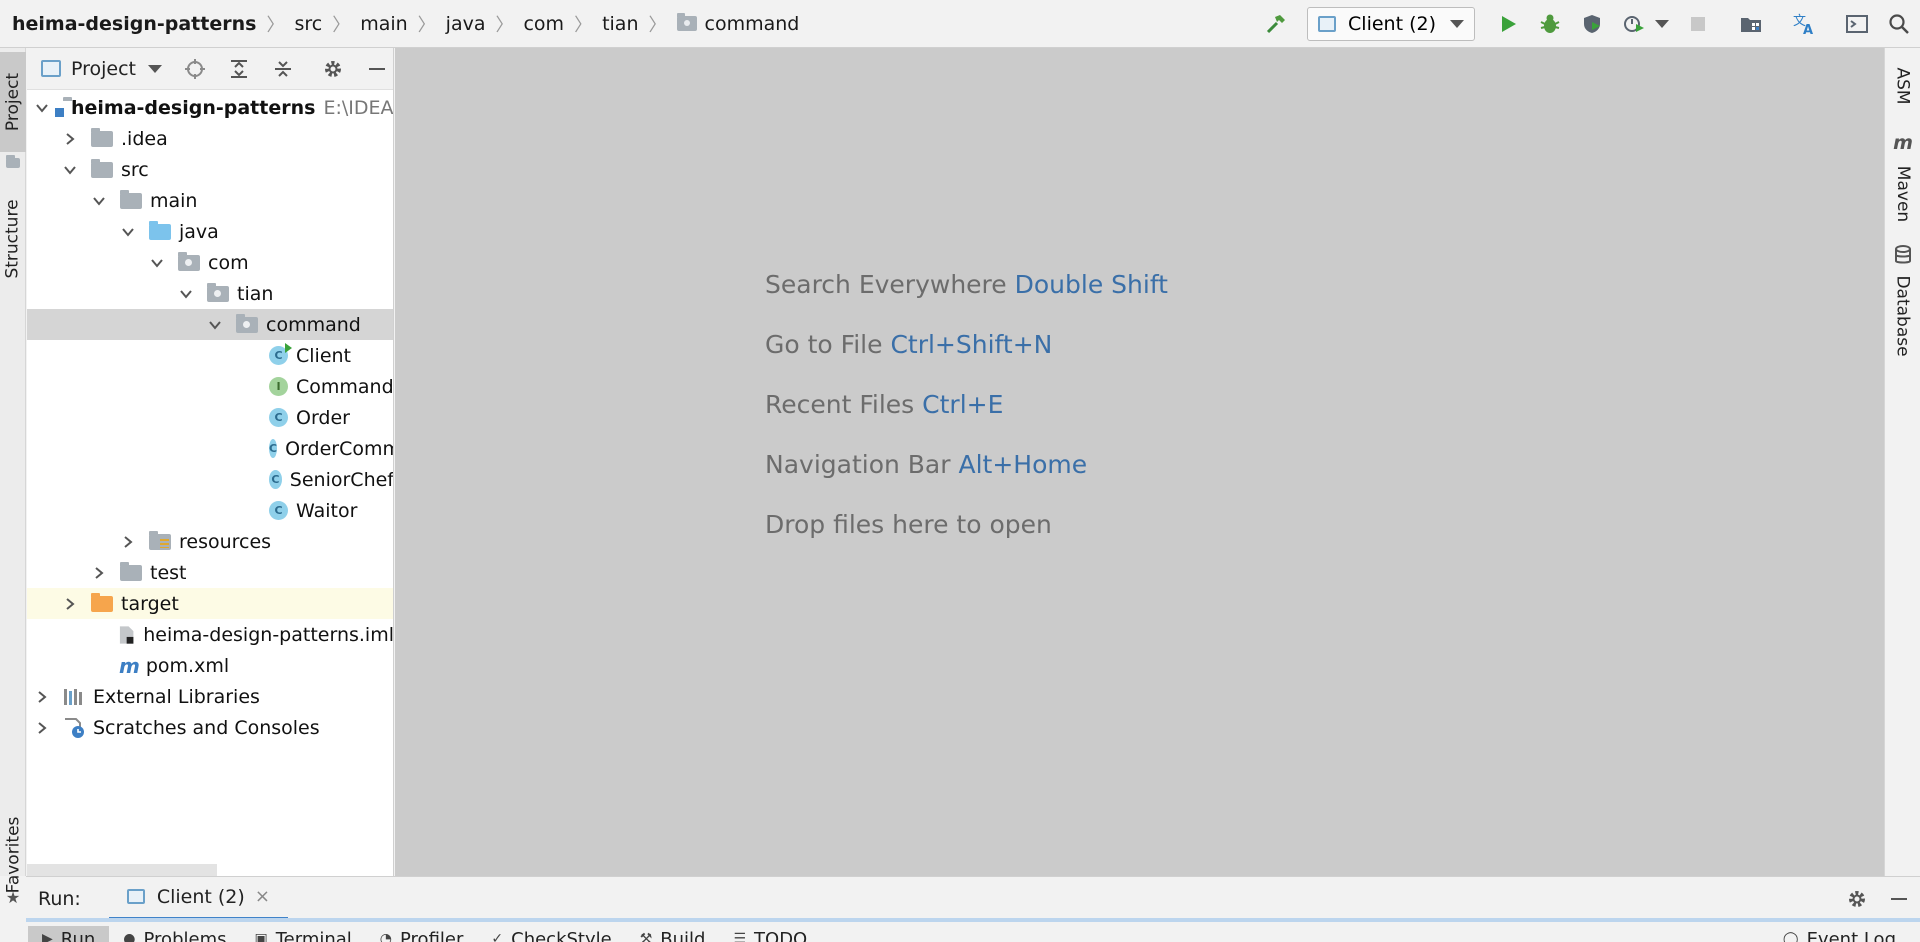 The width and height of the screenshot is (1920, 942). Describe the element at coordinates (283, 69) in the screenshot. I see `collapse-all-icon` at that location.